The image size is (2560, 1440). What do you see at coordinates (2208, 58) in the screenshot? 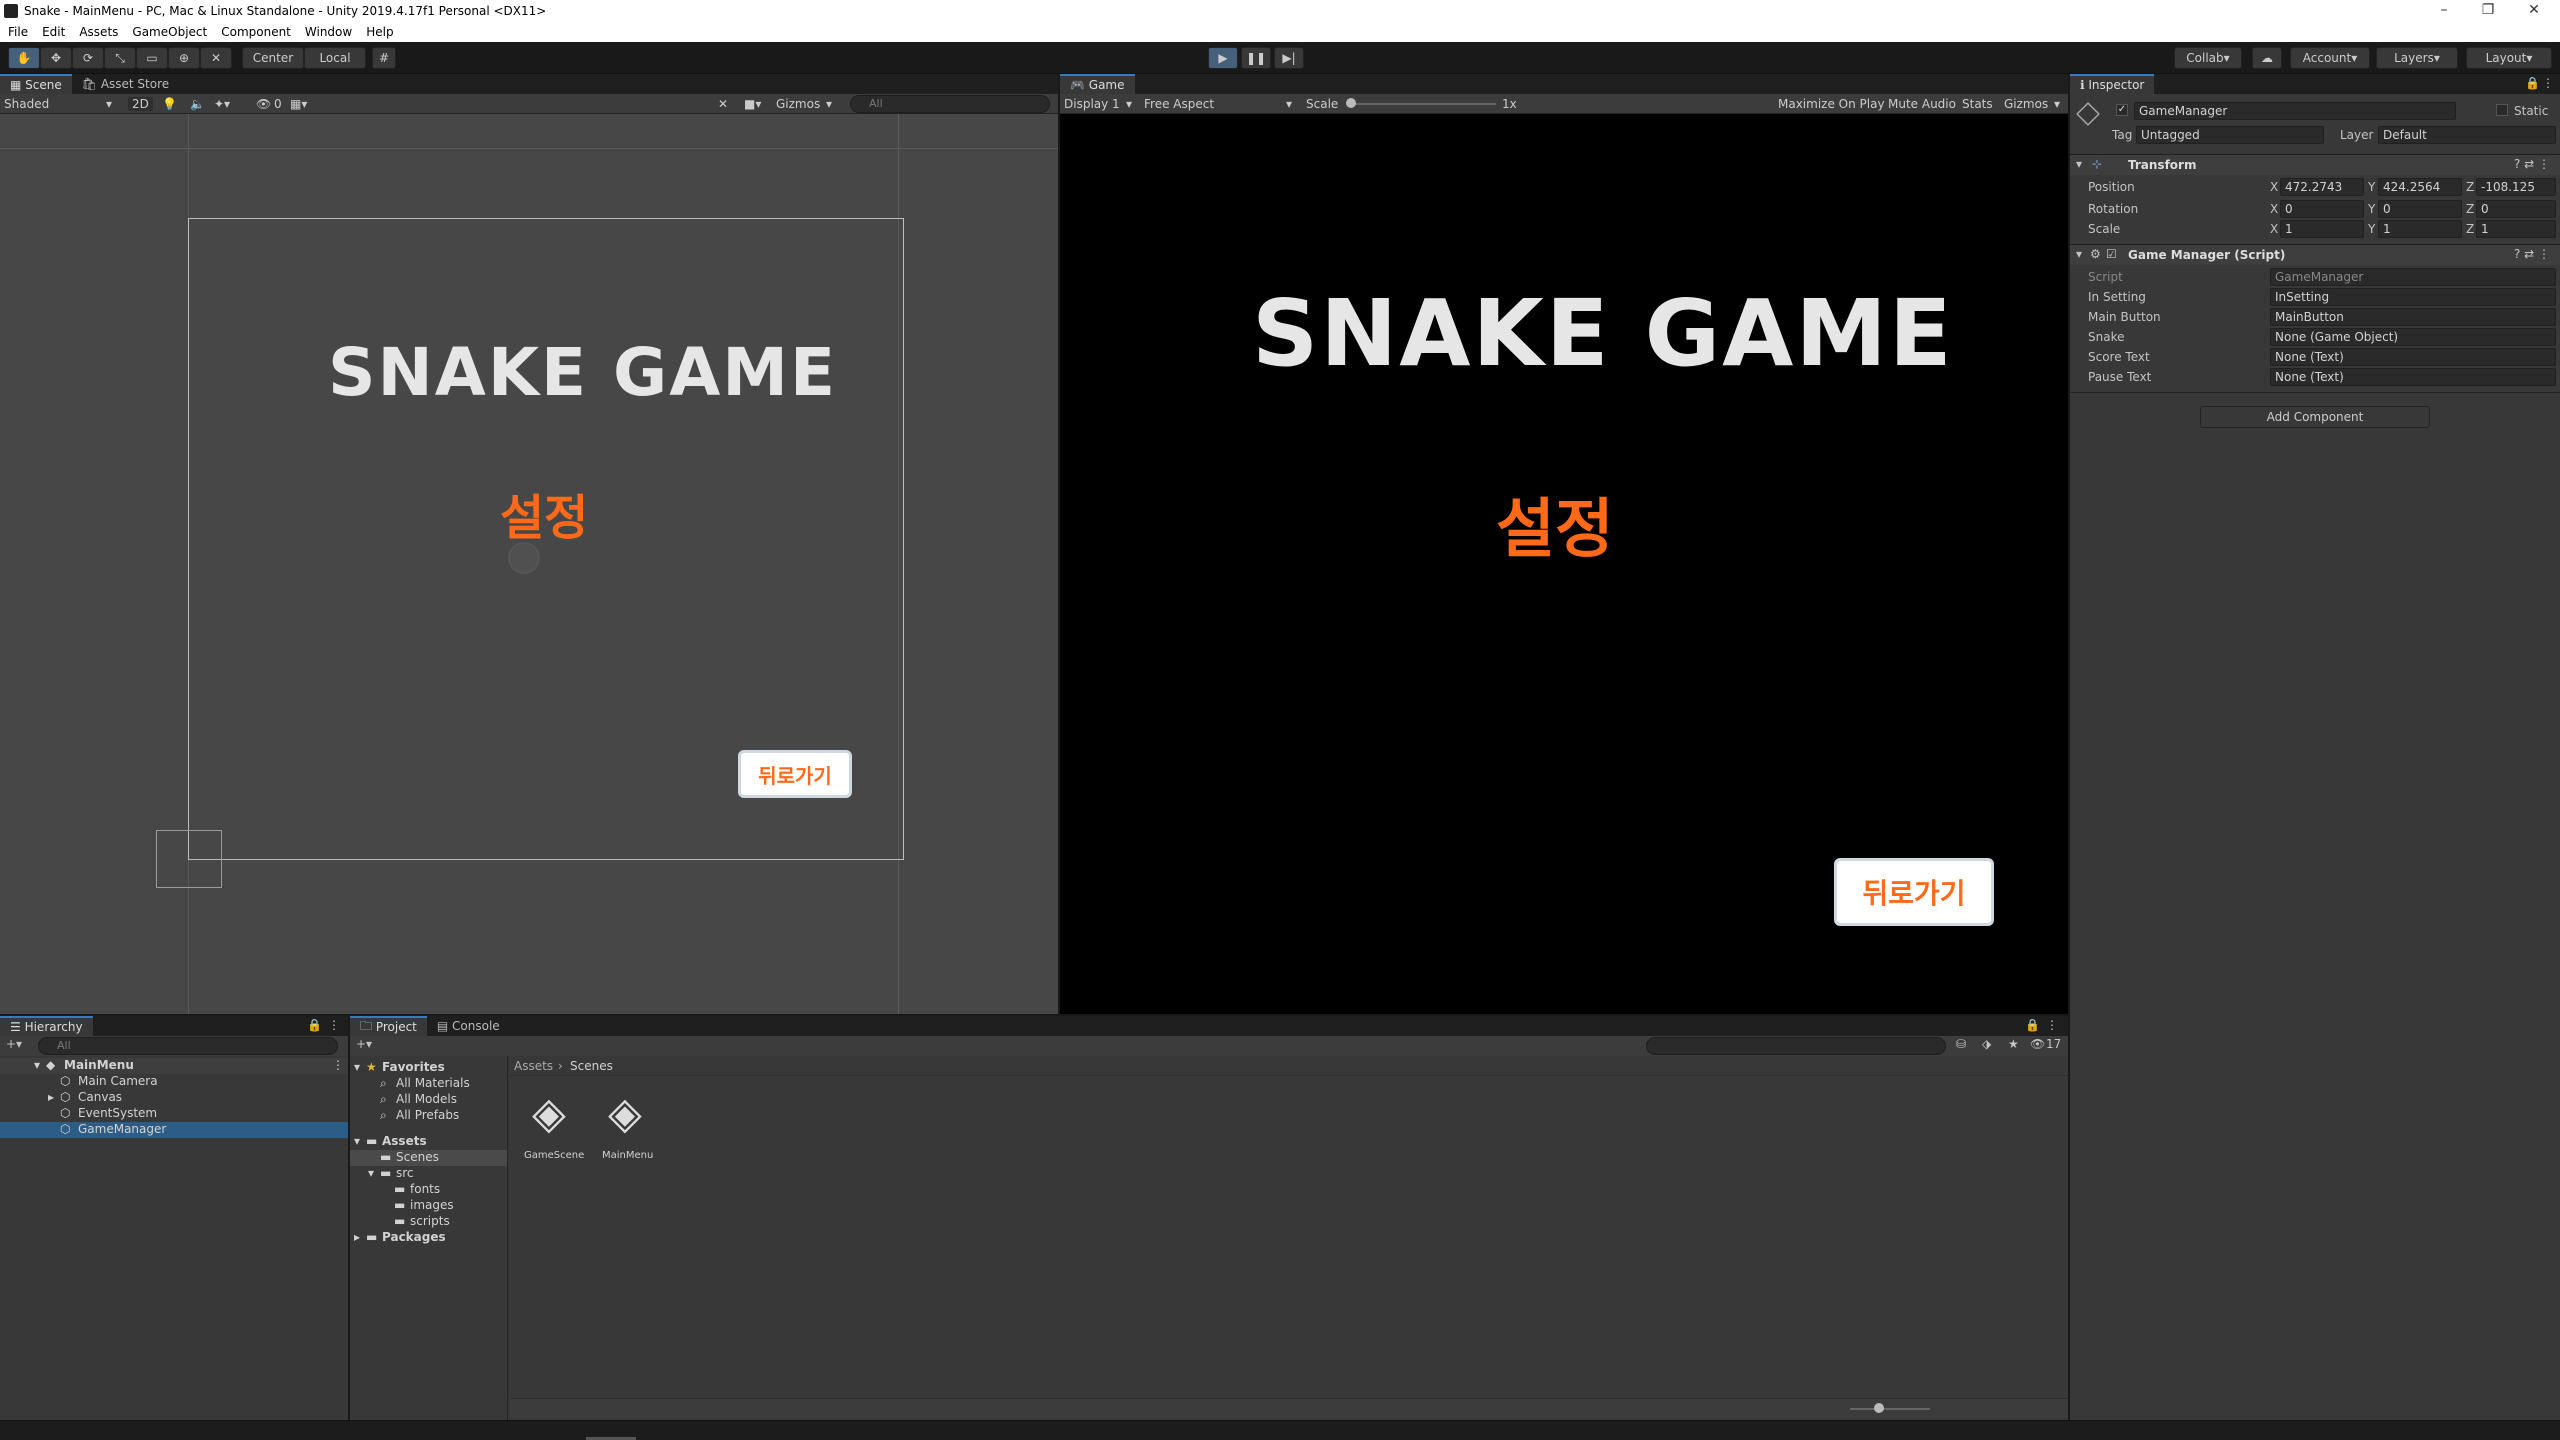
I see `collab-button: Collab ▾` at bounding box center [2208, 58].